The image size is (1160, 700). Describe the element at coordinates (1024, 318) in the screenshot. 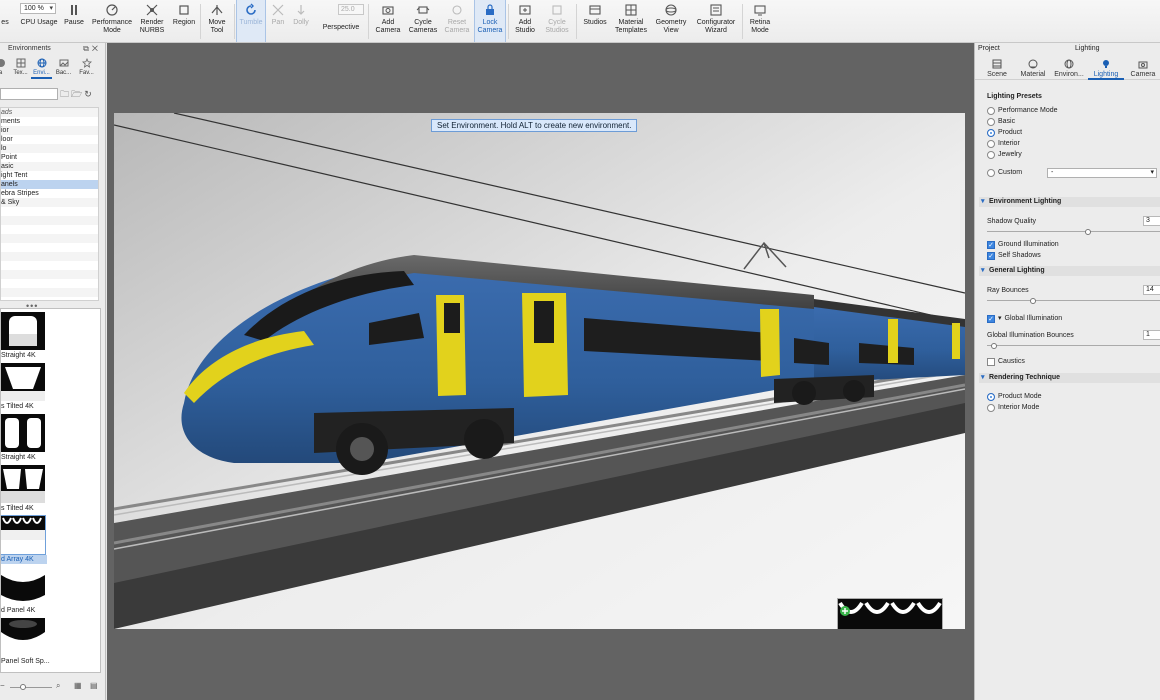

I see `global-illumination-checkbox: ✓ ▾ Global Illumination` at that location.